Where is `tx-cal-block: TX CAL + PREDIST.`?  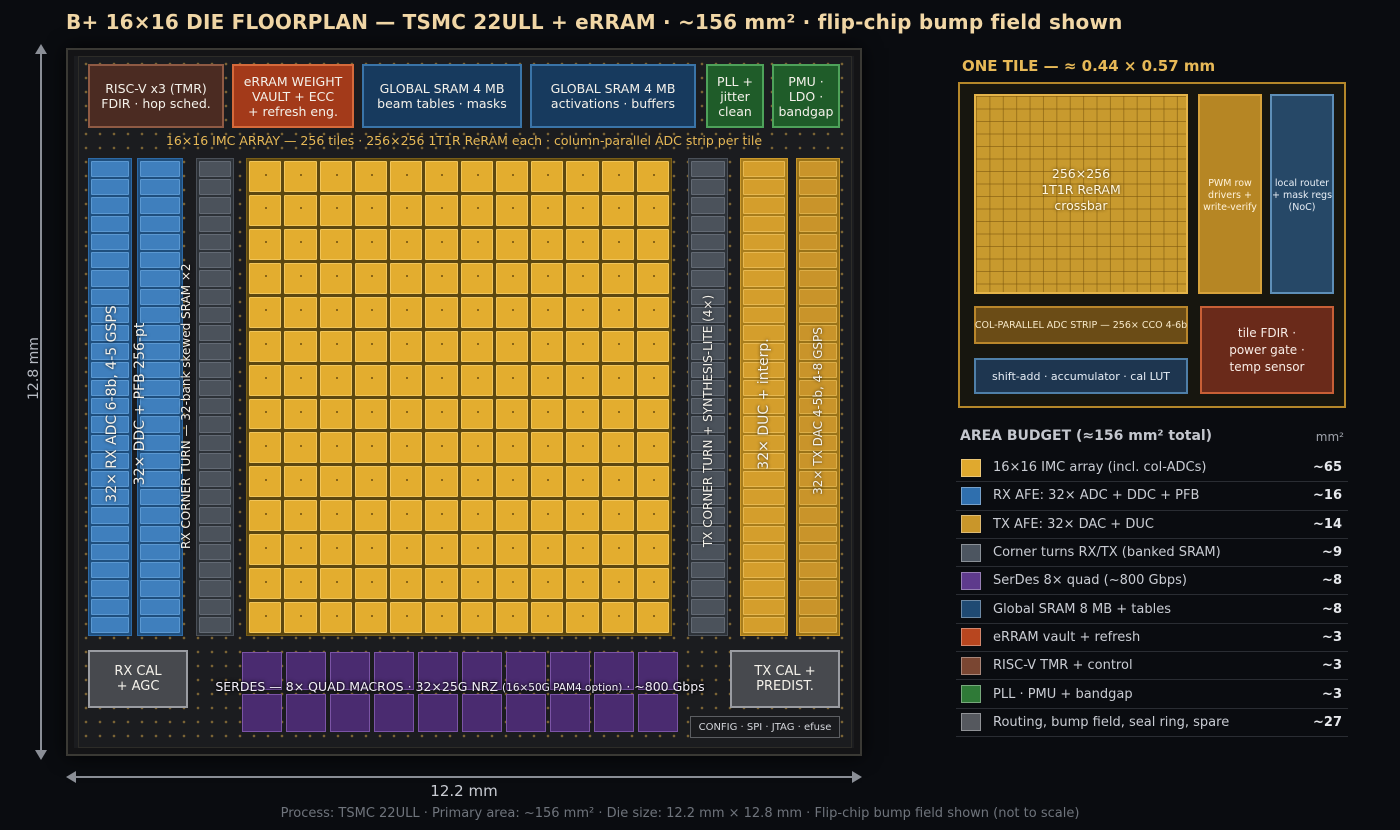
tx-cal-block: TX CAL + PREDIST. is located at coordinates (785, 679).